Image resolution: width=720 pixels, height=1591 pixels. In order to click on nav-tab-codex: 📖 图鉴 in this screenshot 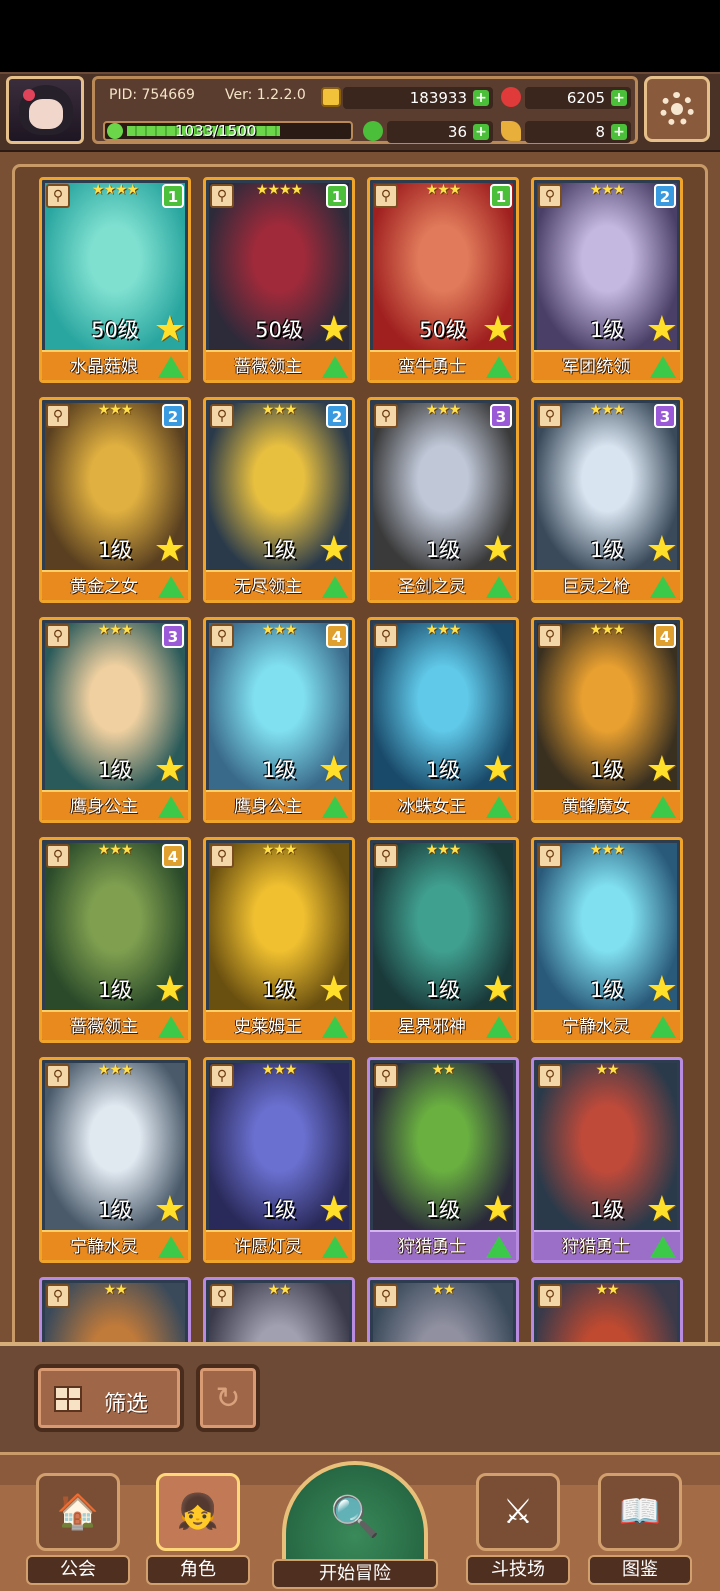, I will do `click(643, 1529)`.